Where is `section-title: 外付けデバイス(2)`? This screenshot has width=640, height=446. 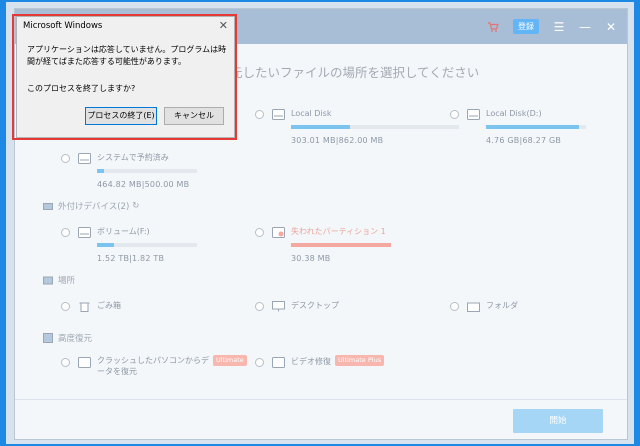
section-title: 外付けデバイス(2) is located at coordinates (94, 207).